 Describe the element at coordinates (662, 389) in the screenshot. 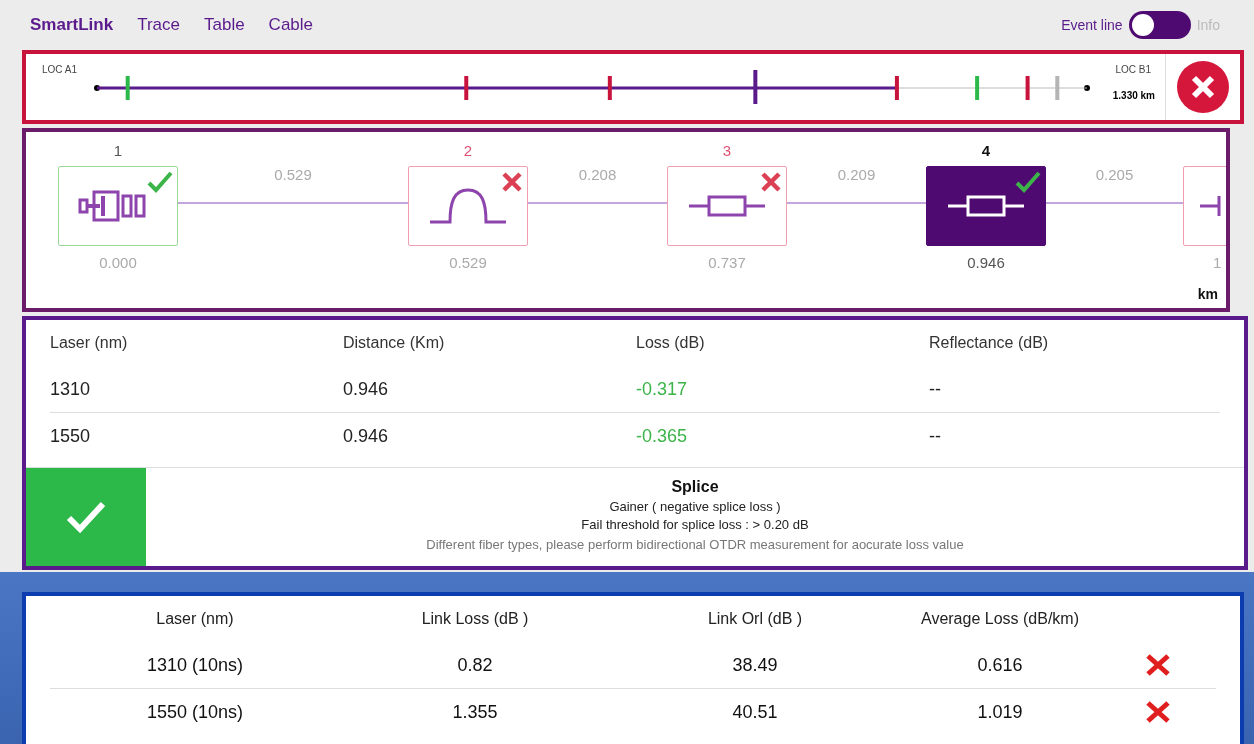

I see `table-cell-text: -0.317` at that location.